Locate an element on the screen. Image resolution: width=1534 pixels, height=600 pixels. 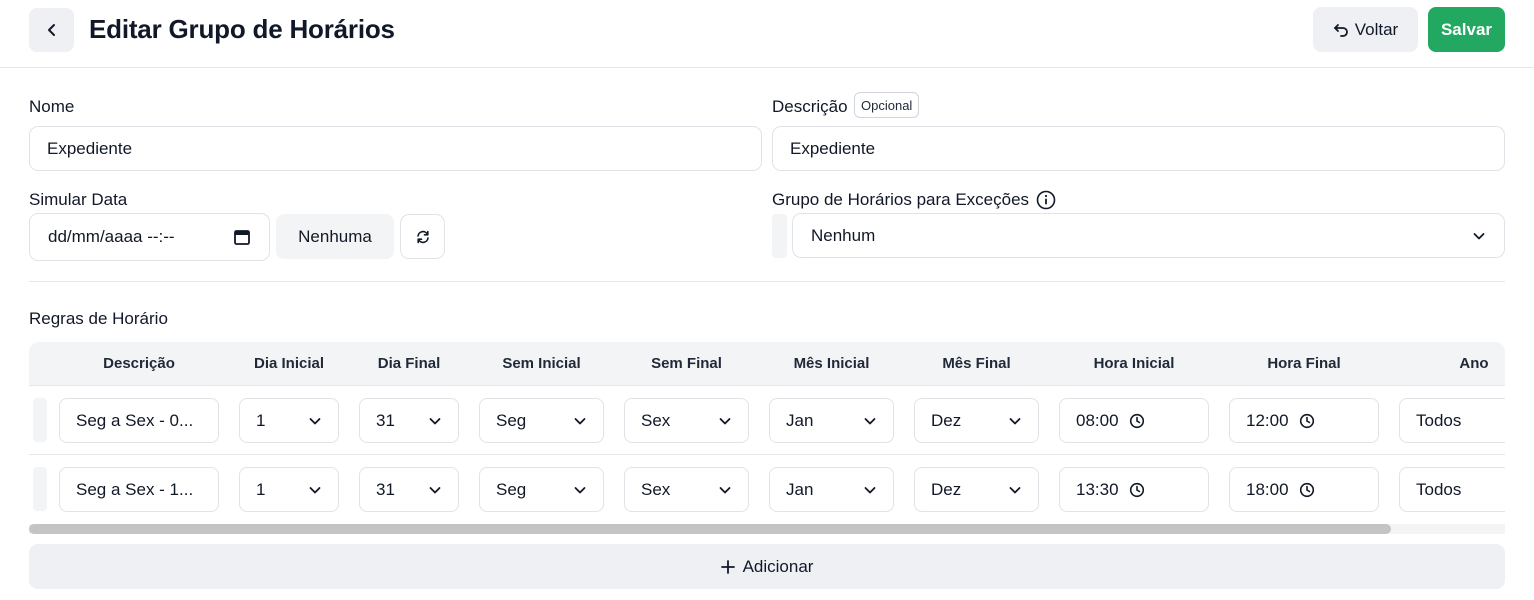
time-value: 08:00 is located at coordinates (1097, 420).